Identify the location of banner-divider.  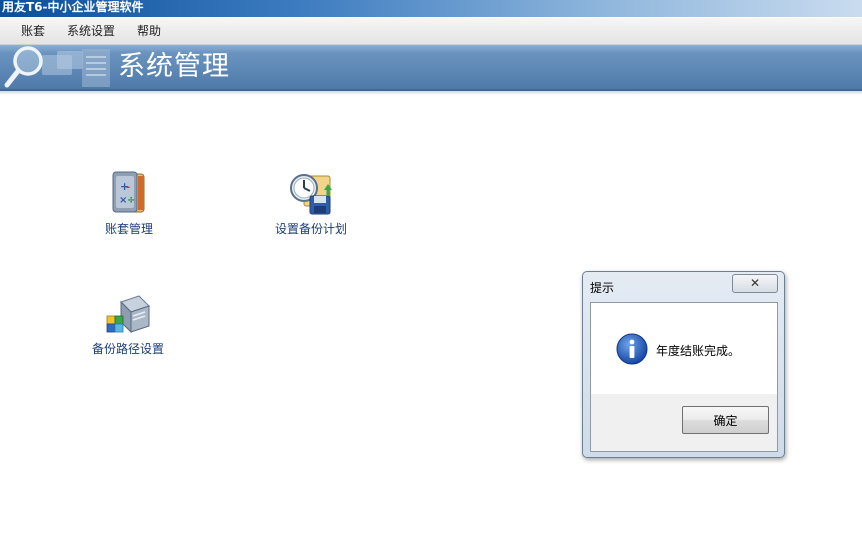
(431, 93).